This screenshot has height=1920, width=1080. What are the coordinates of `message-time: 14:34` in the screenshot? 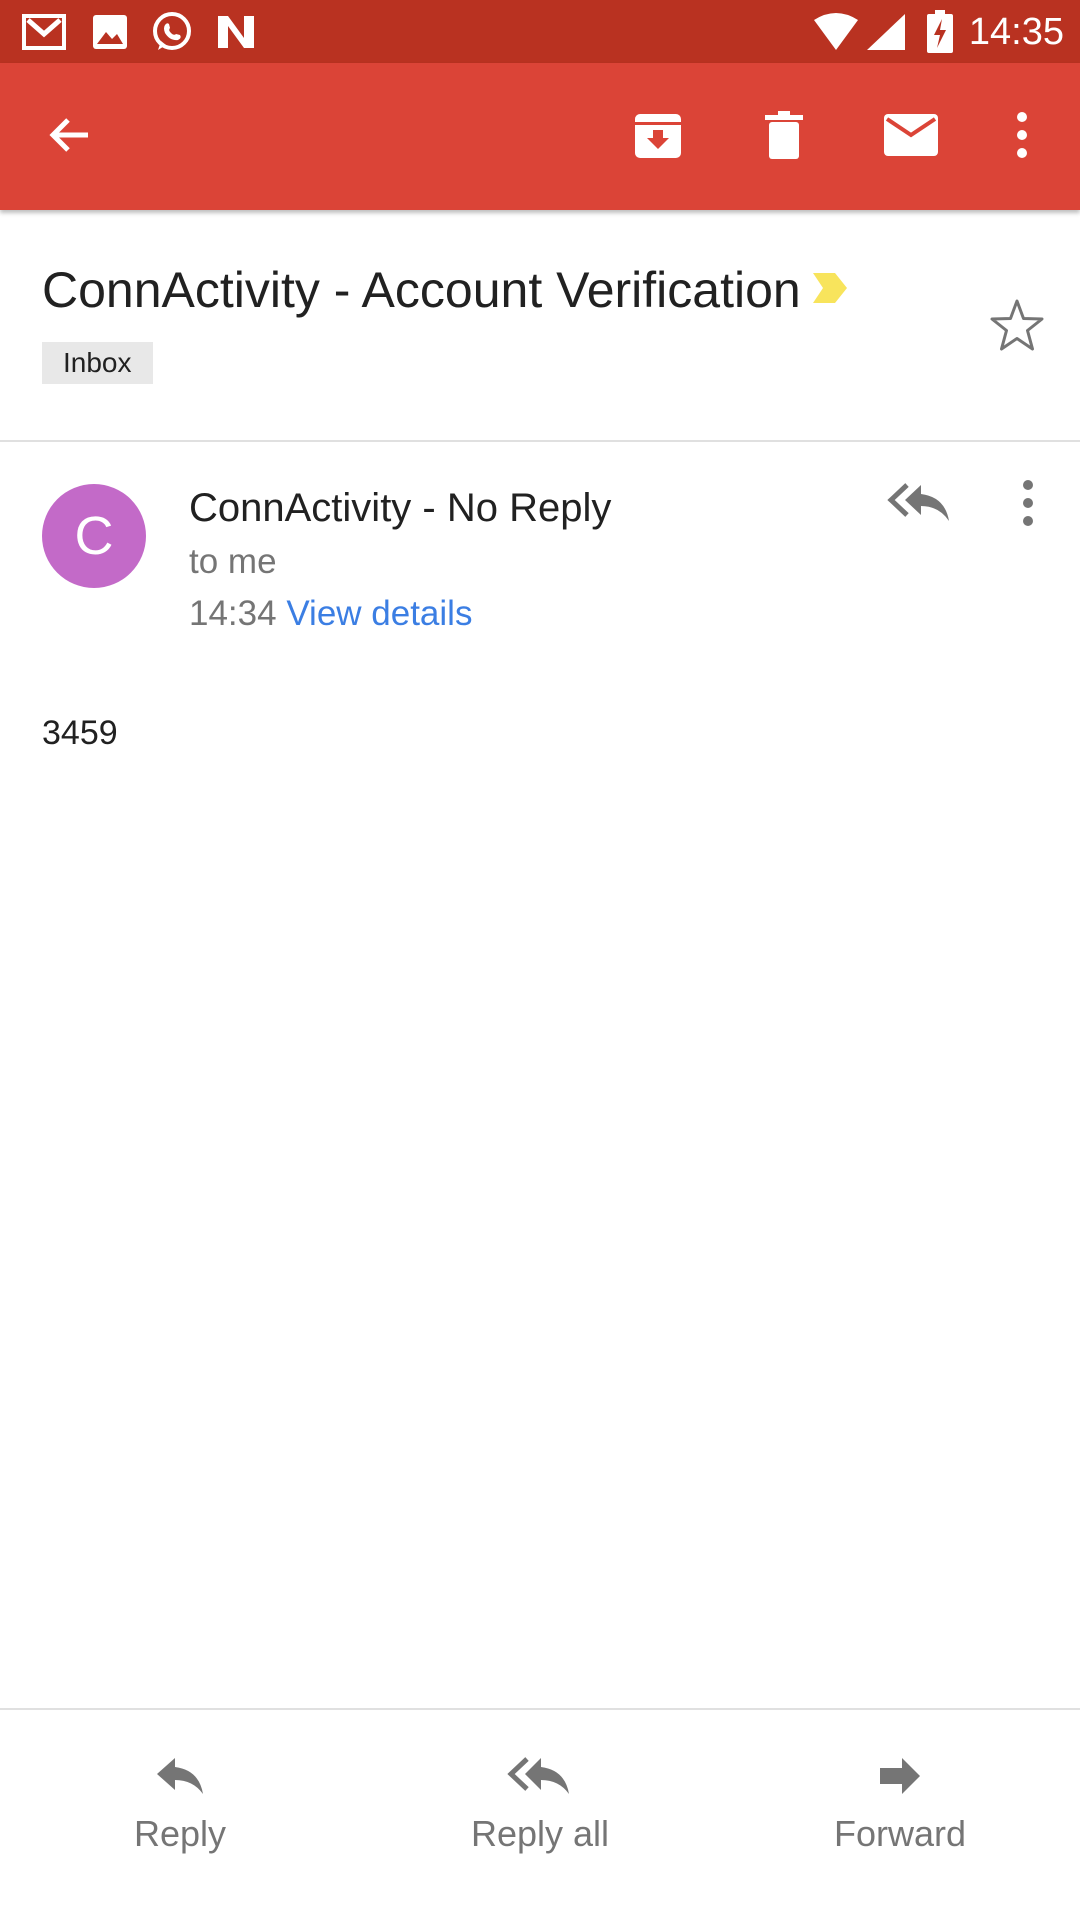 It's located at (233, 613).